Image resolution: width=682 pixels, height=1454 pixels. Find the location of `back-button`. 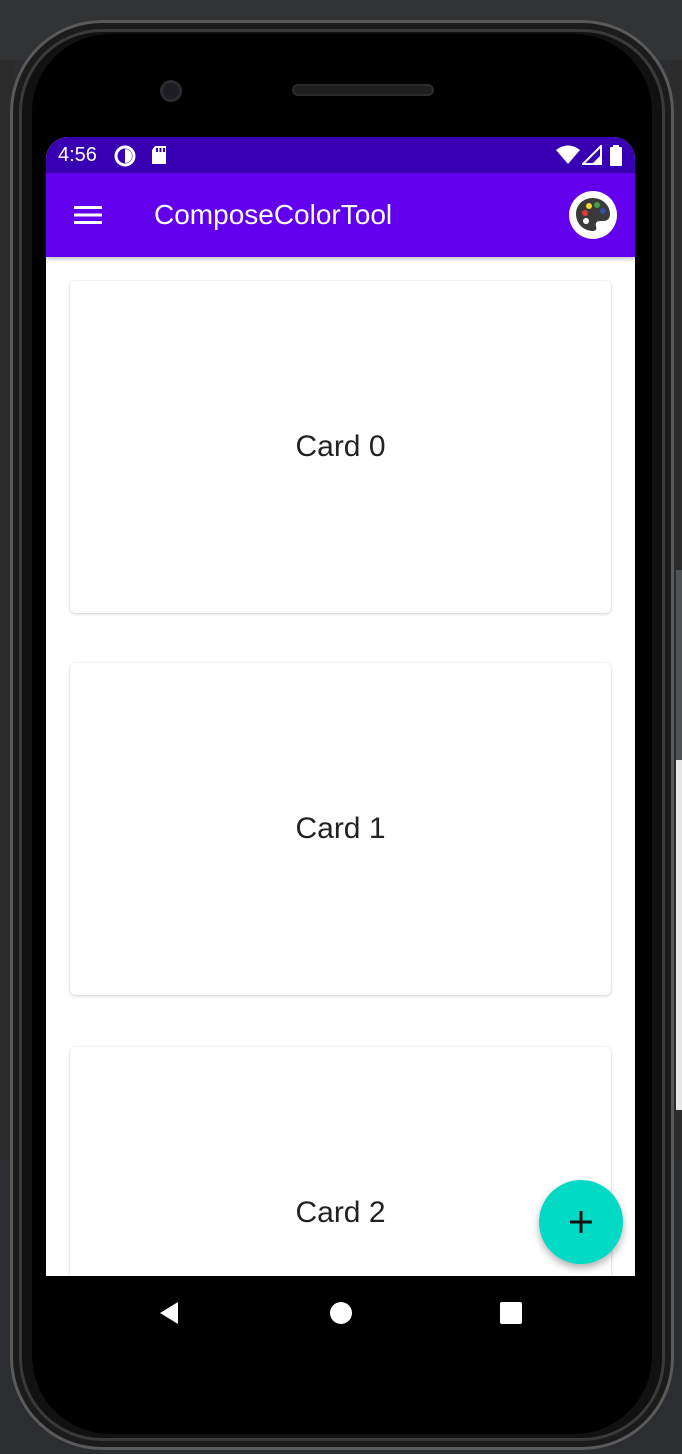

back-button is located at coordinates (169, 1313).